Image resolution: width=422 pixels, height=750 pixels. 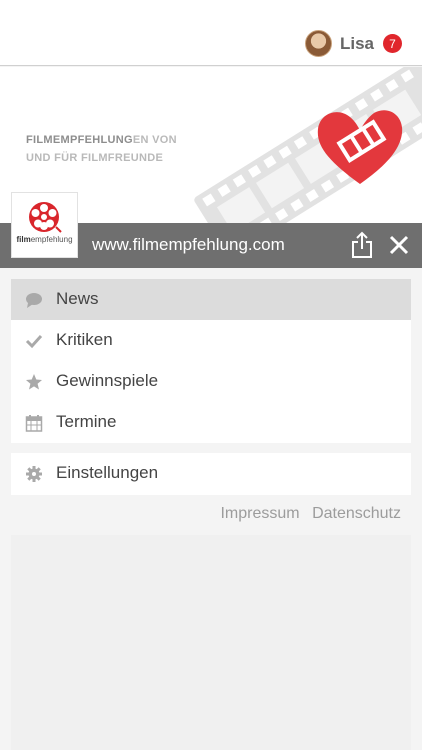 What do you see at coordinates (86, 421) in the screenshot?
I see `menu-item-label: Termine` at bounding box center [86, 421].